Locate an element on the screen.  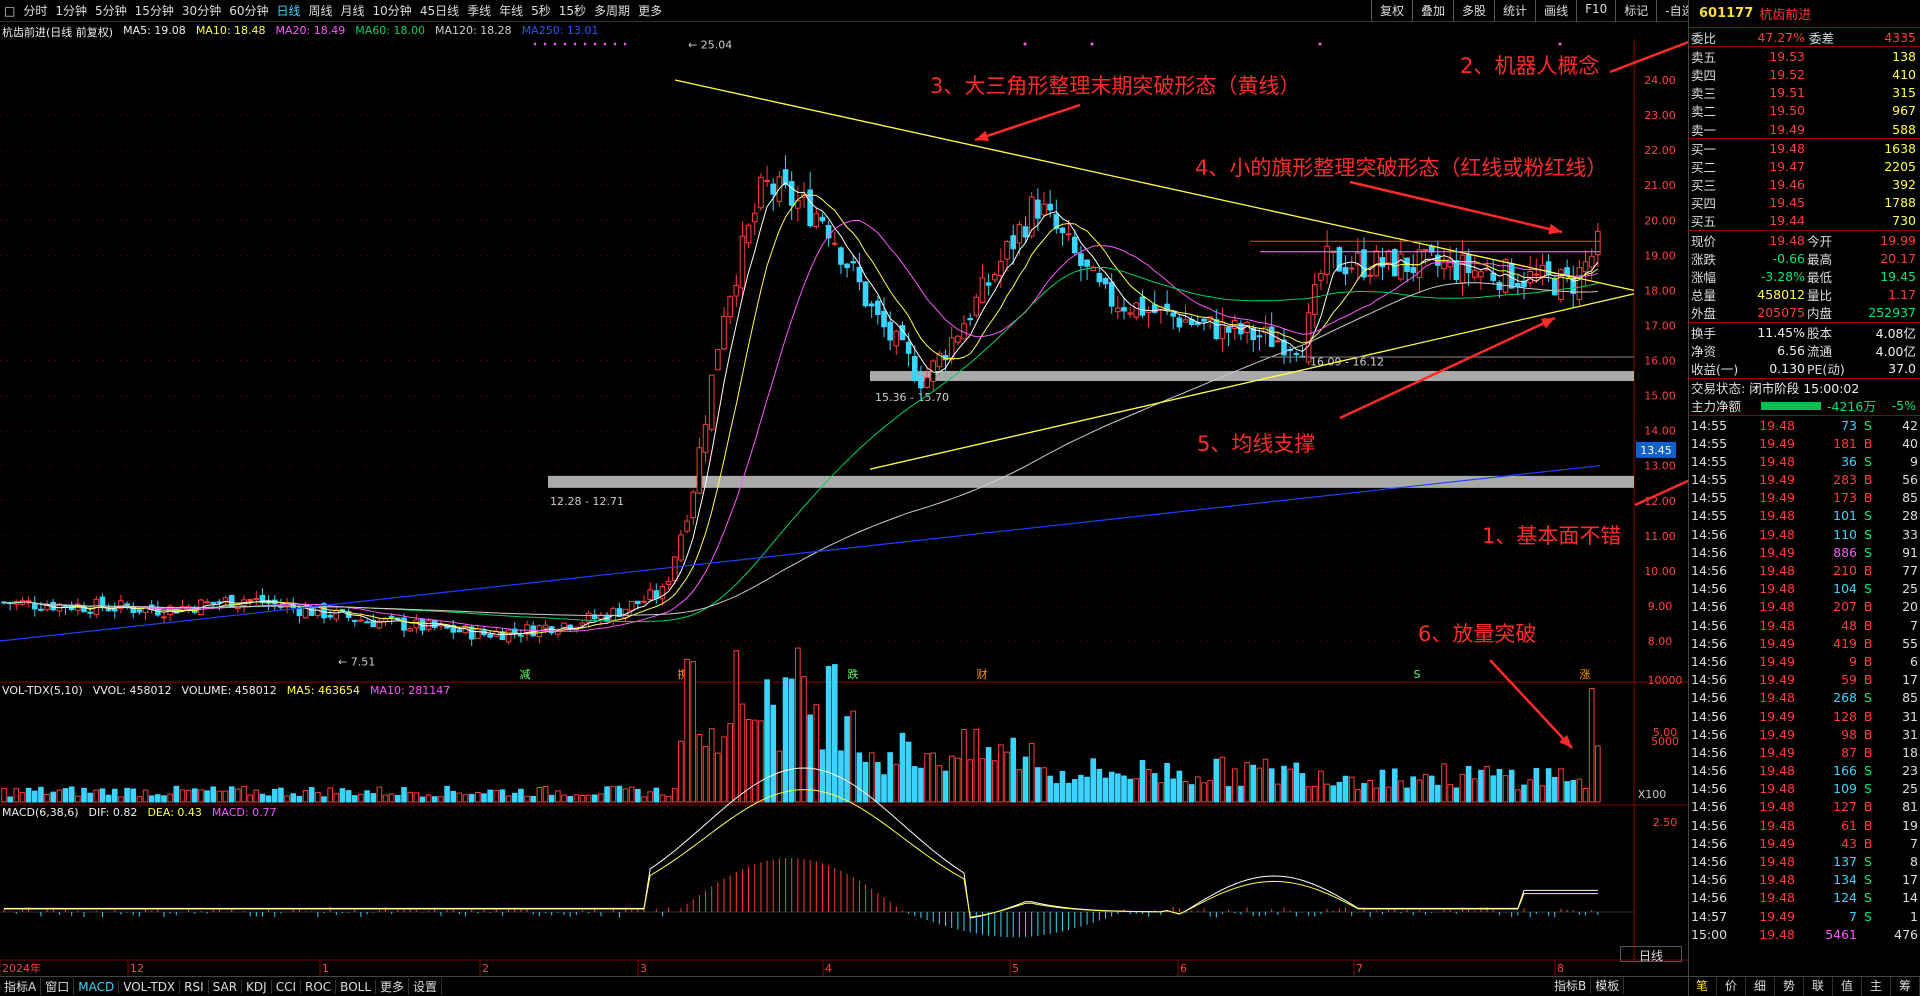
period-tab-11: 季线 is located at coordinates (479, 10).